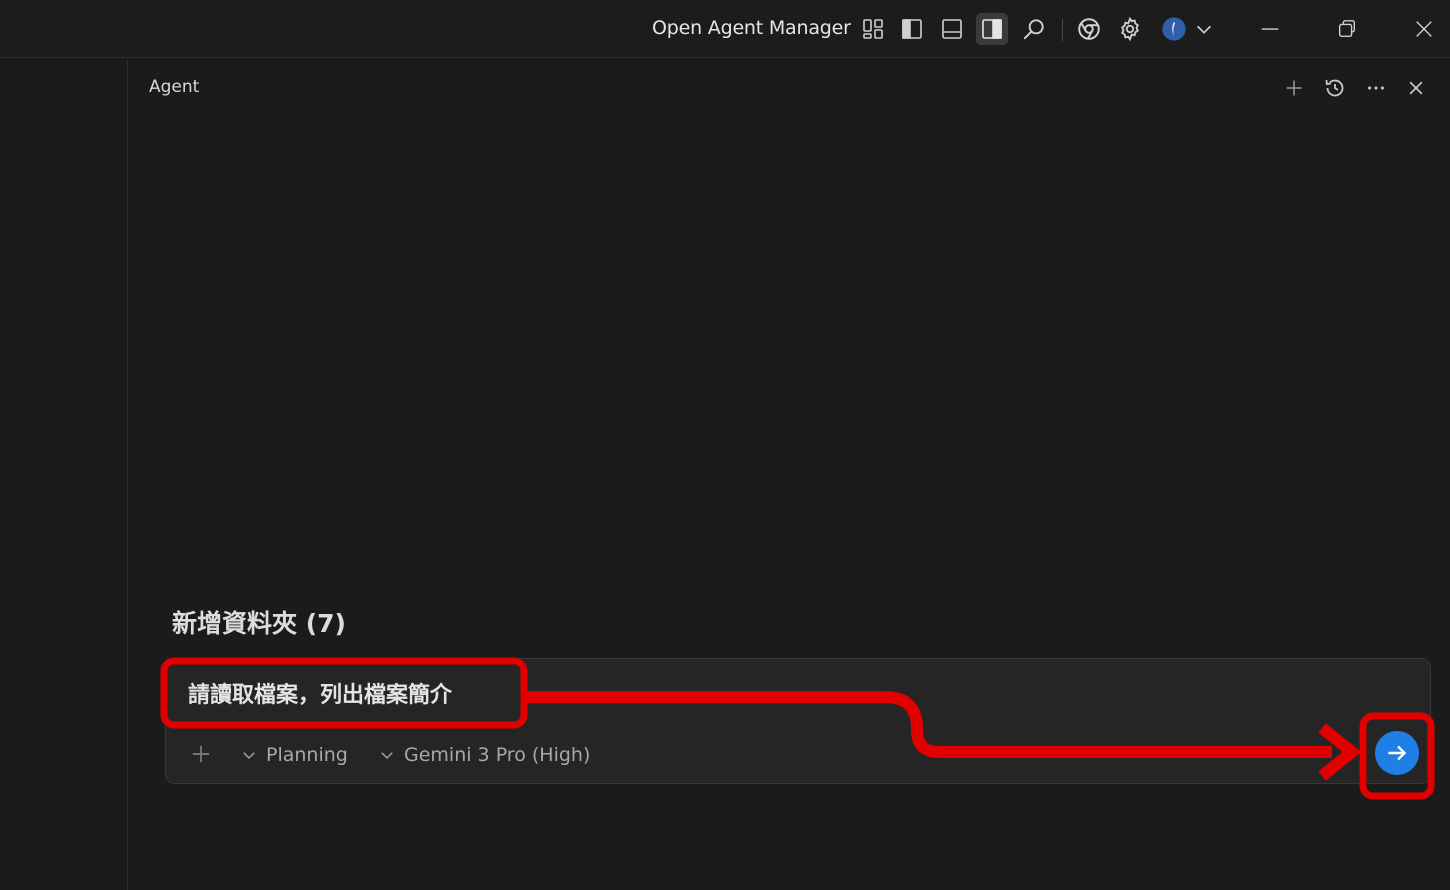 Image resolution: width=1450 pixels, height=890 pixels. What do you see at coordinates (1174, 29) in the screenshot?
I see `account-icon` at bounding box center [1174, 29].